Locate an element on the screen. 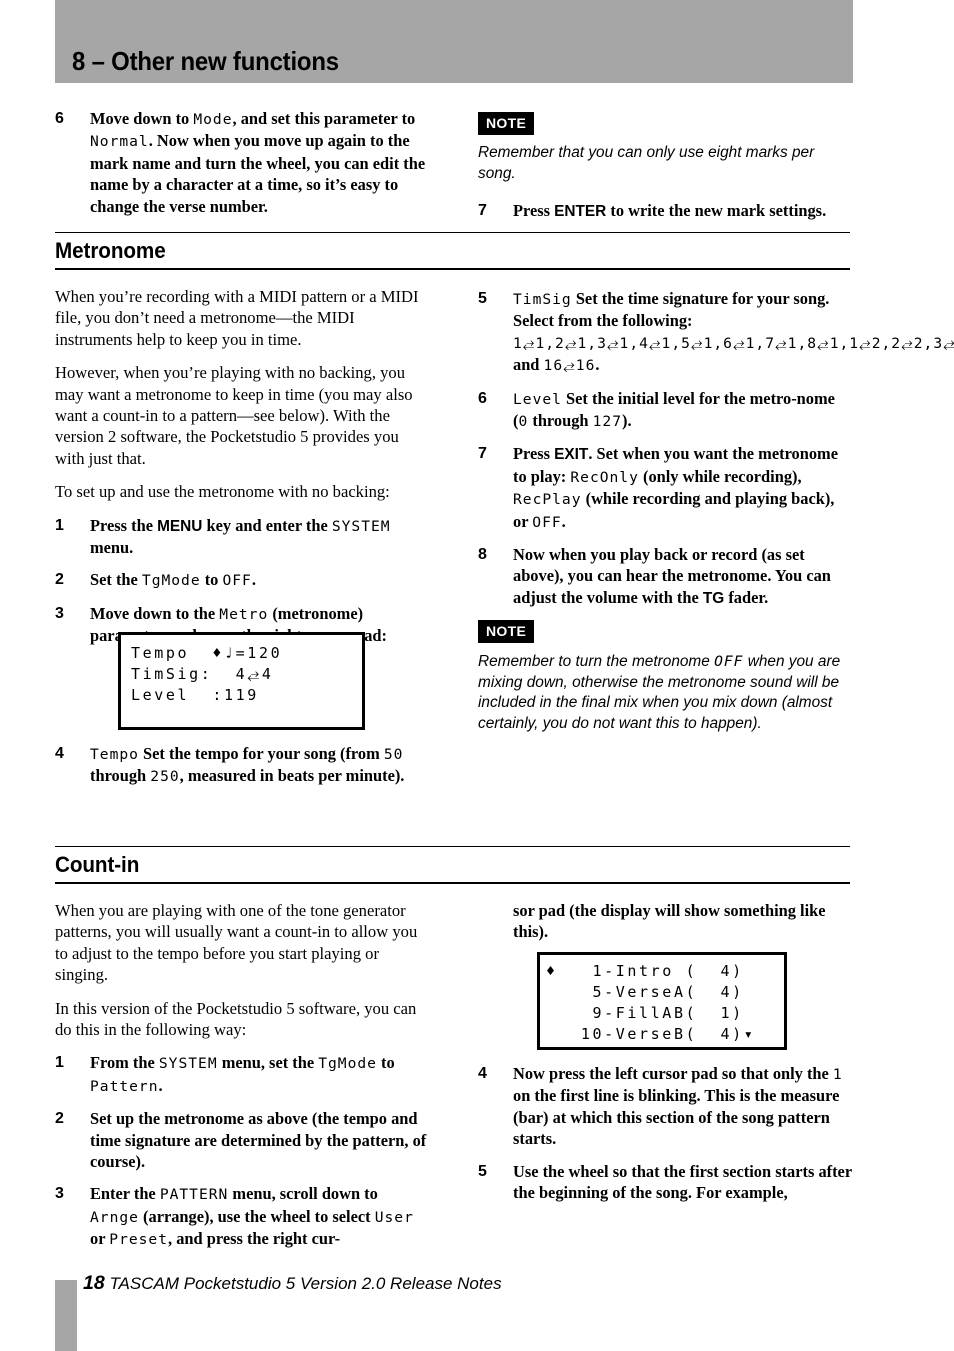 The image size is (954, 1351). text-run: menu. is located at coordinates (112, 548).